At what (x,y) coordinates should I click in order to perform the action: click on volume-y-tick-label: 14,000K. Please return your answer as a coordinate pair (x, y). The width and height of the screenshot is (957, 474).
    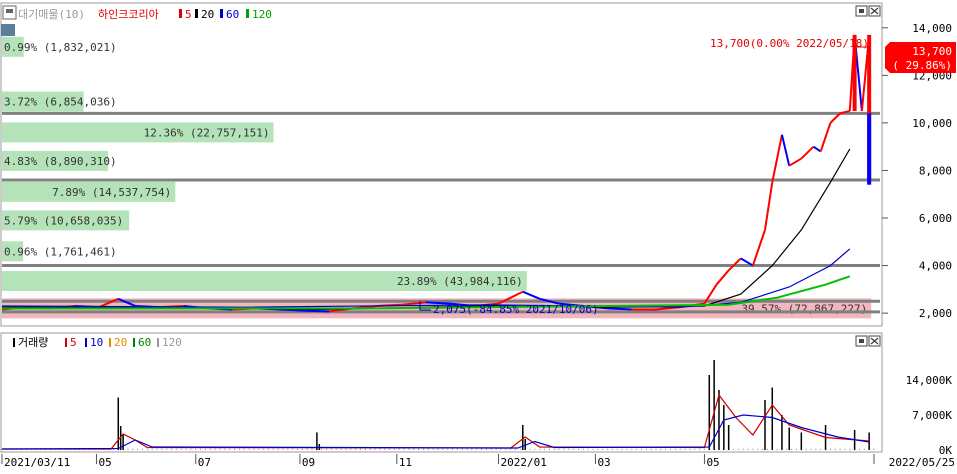
    Looking at the image, I should click on (929, 380).